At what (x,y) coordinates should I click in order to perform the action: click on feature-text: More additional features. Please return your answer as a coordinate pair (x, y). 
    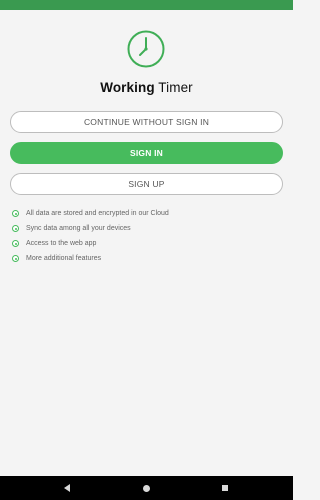
    Looking at the image, I should click on (64, 258).